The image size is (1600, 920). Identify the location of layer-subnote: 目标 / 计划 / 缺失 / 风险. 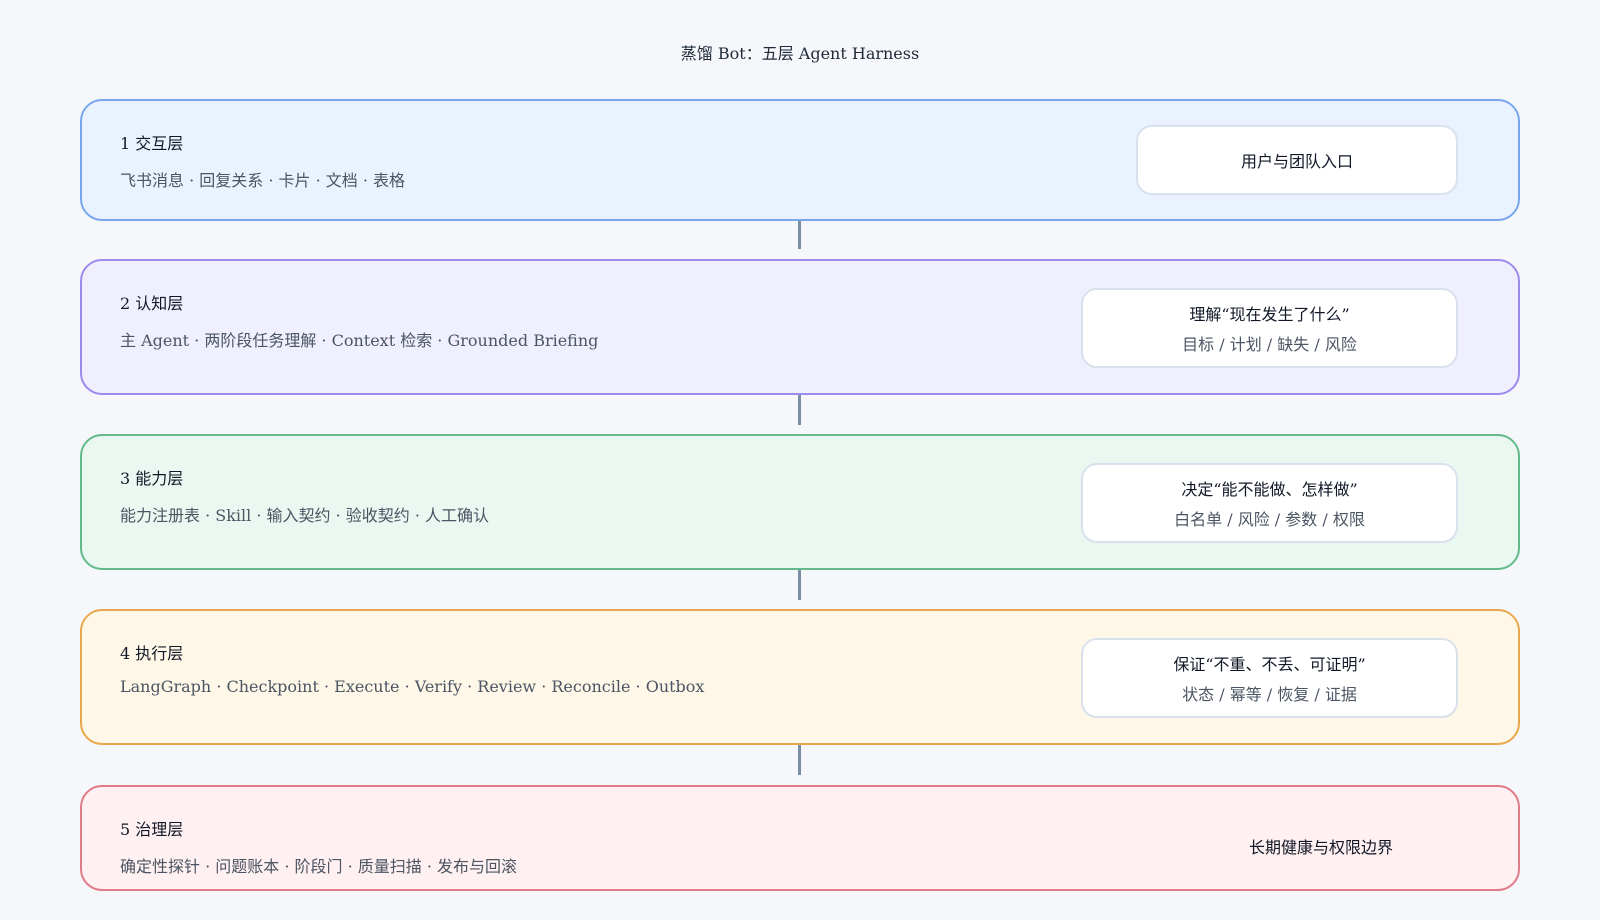
(1269, 344).